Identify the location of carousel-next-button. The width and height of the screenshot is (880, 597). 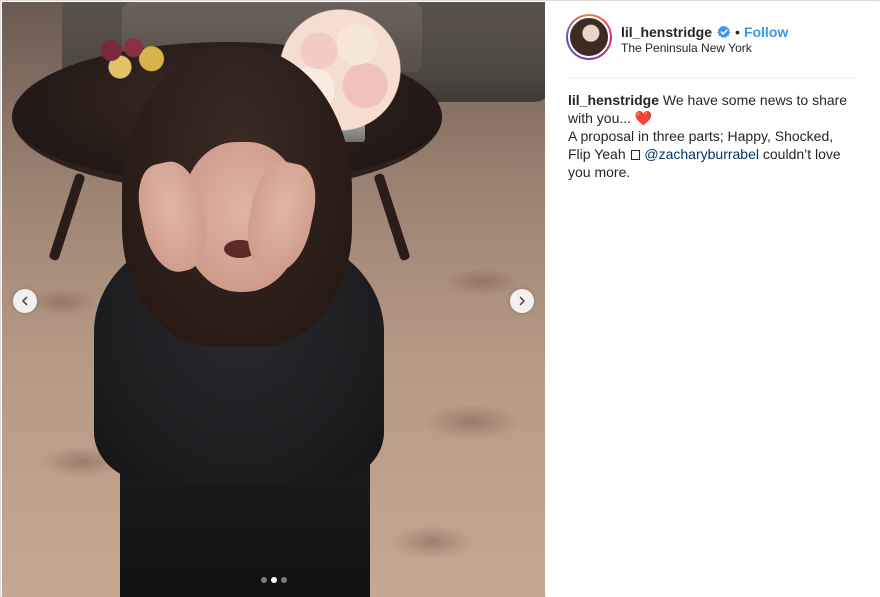
(522, 301).